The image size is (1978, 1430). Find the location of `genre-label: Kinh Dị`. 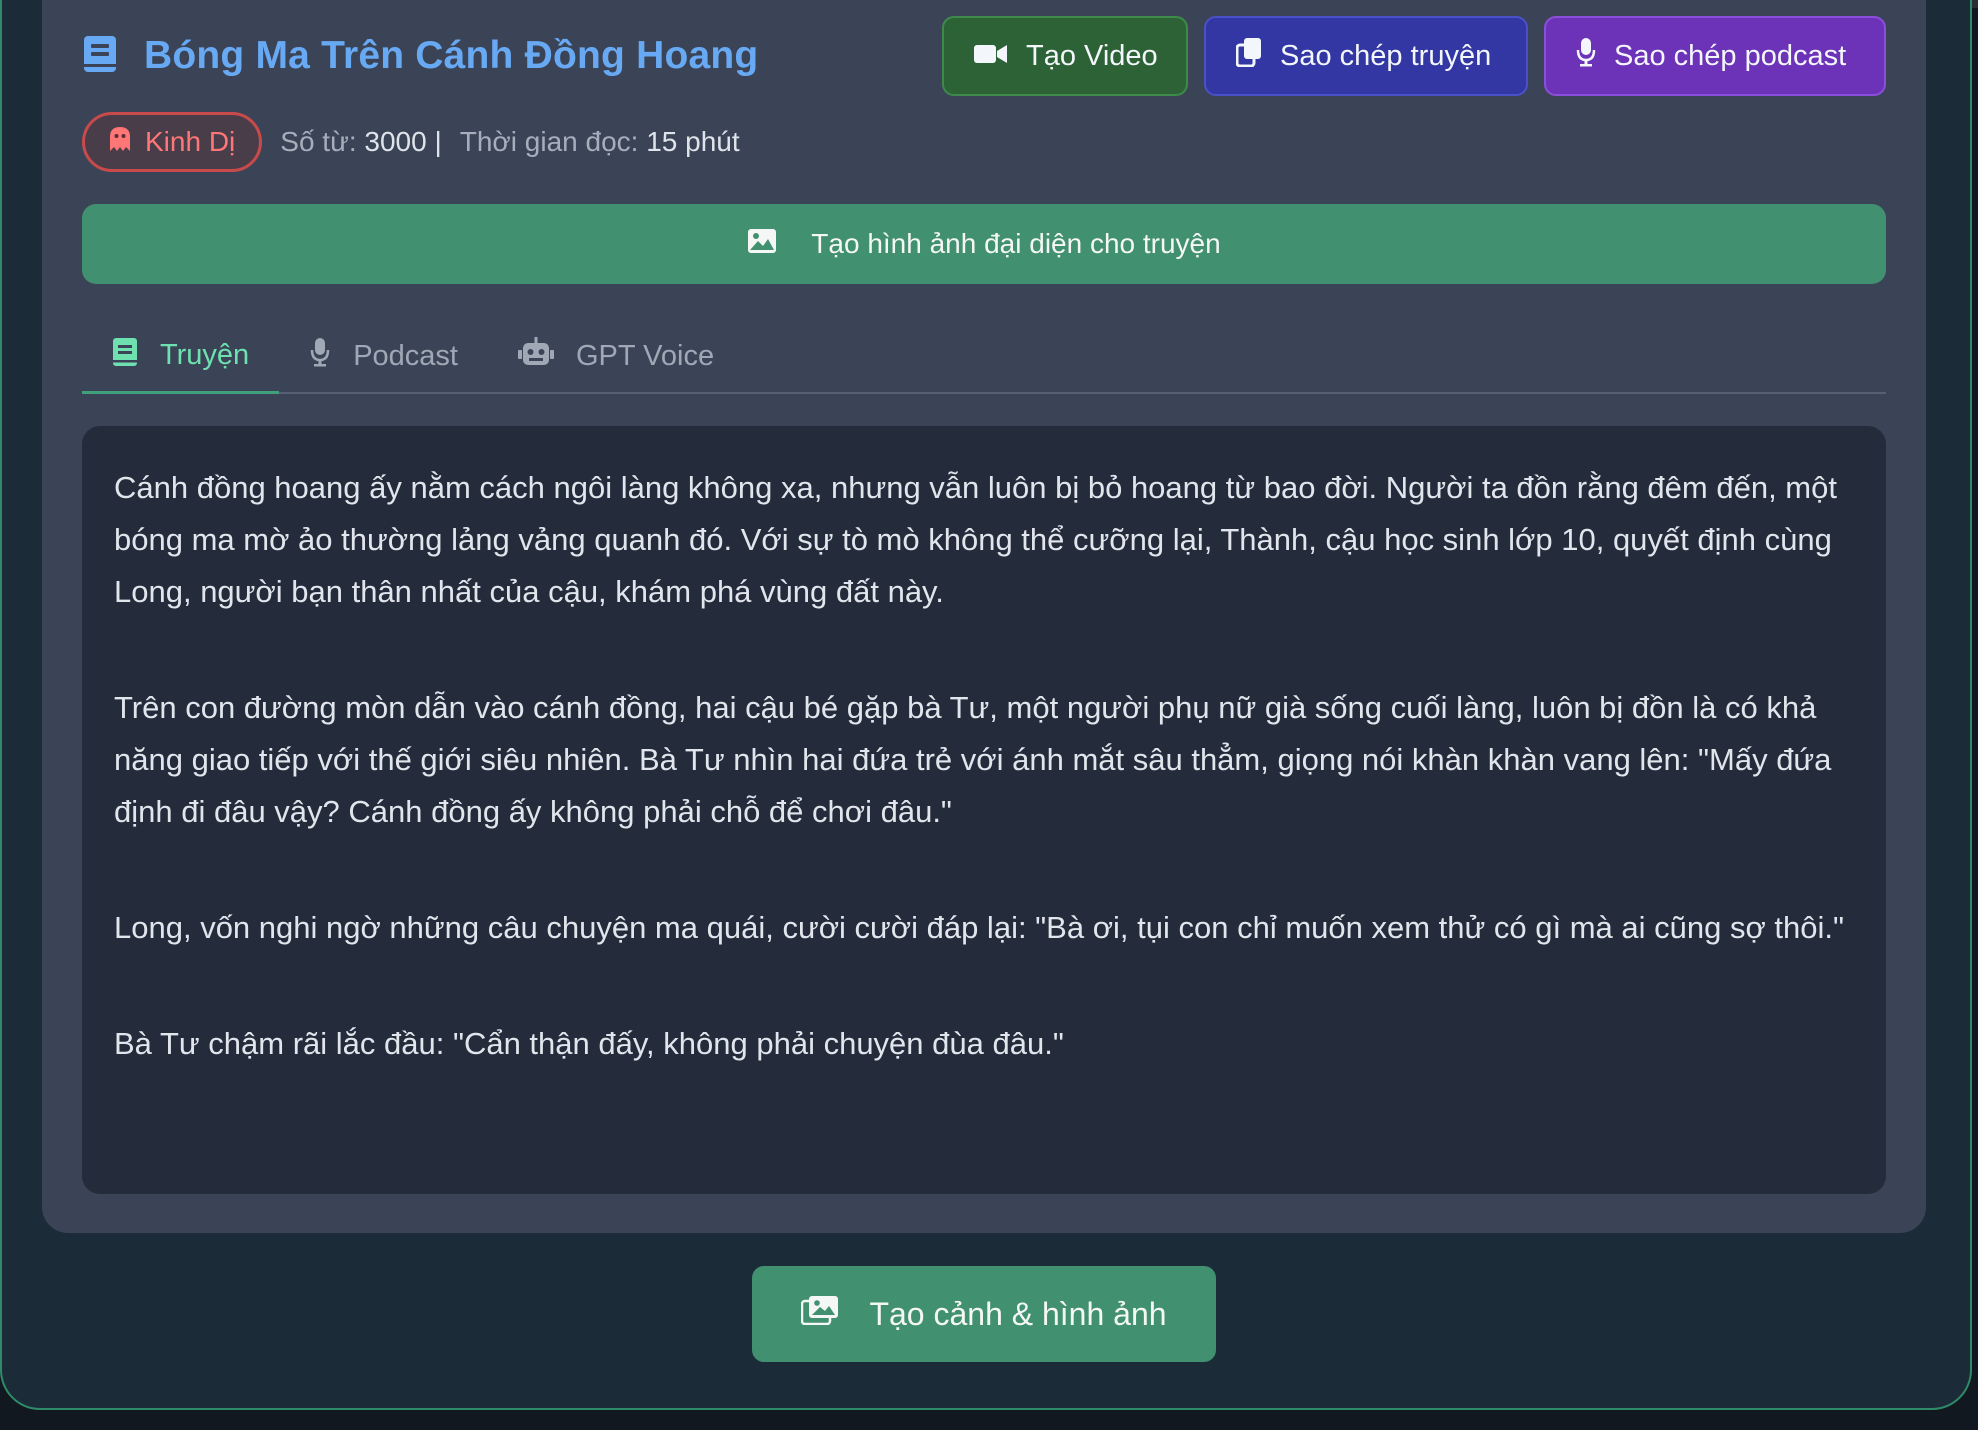

genre-label: Kinh Dị is located at coordinates (190, 141).